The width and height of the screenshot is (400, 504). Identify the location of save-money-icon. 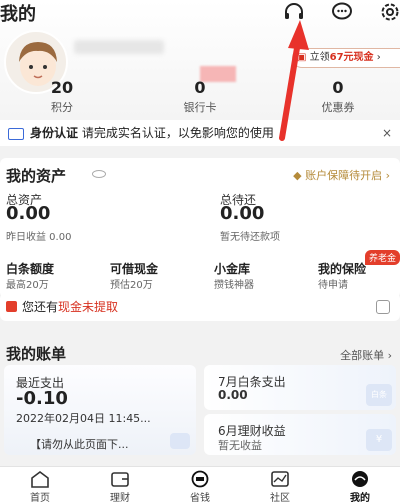
(200, 479).